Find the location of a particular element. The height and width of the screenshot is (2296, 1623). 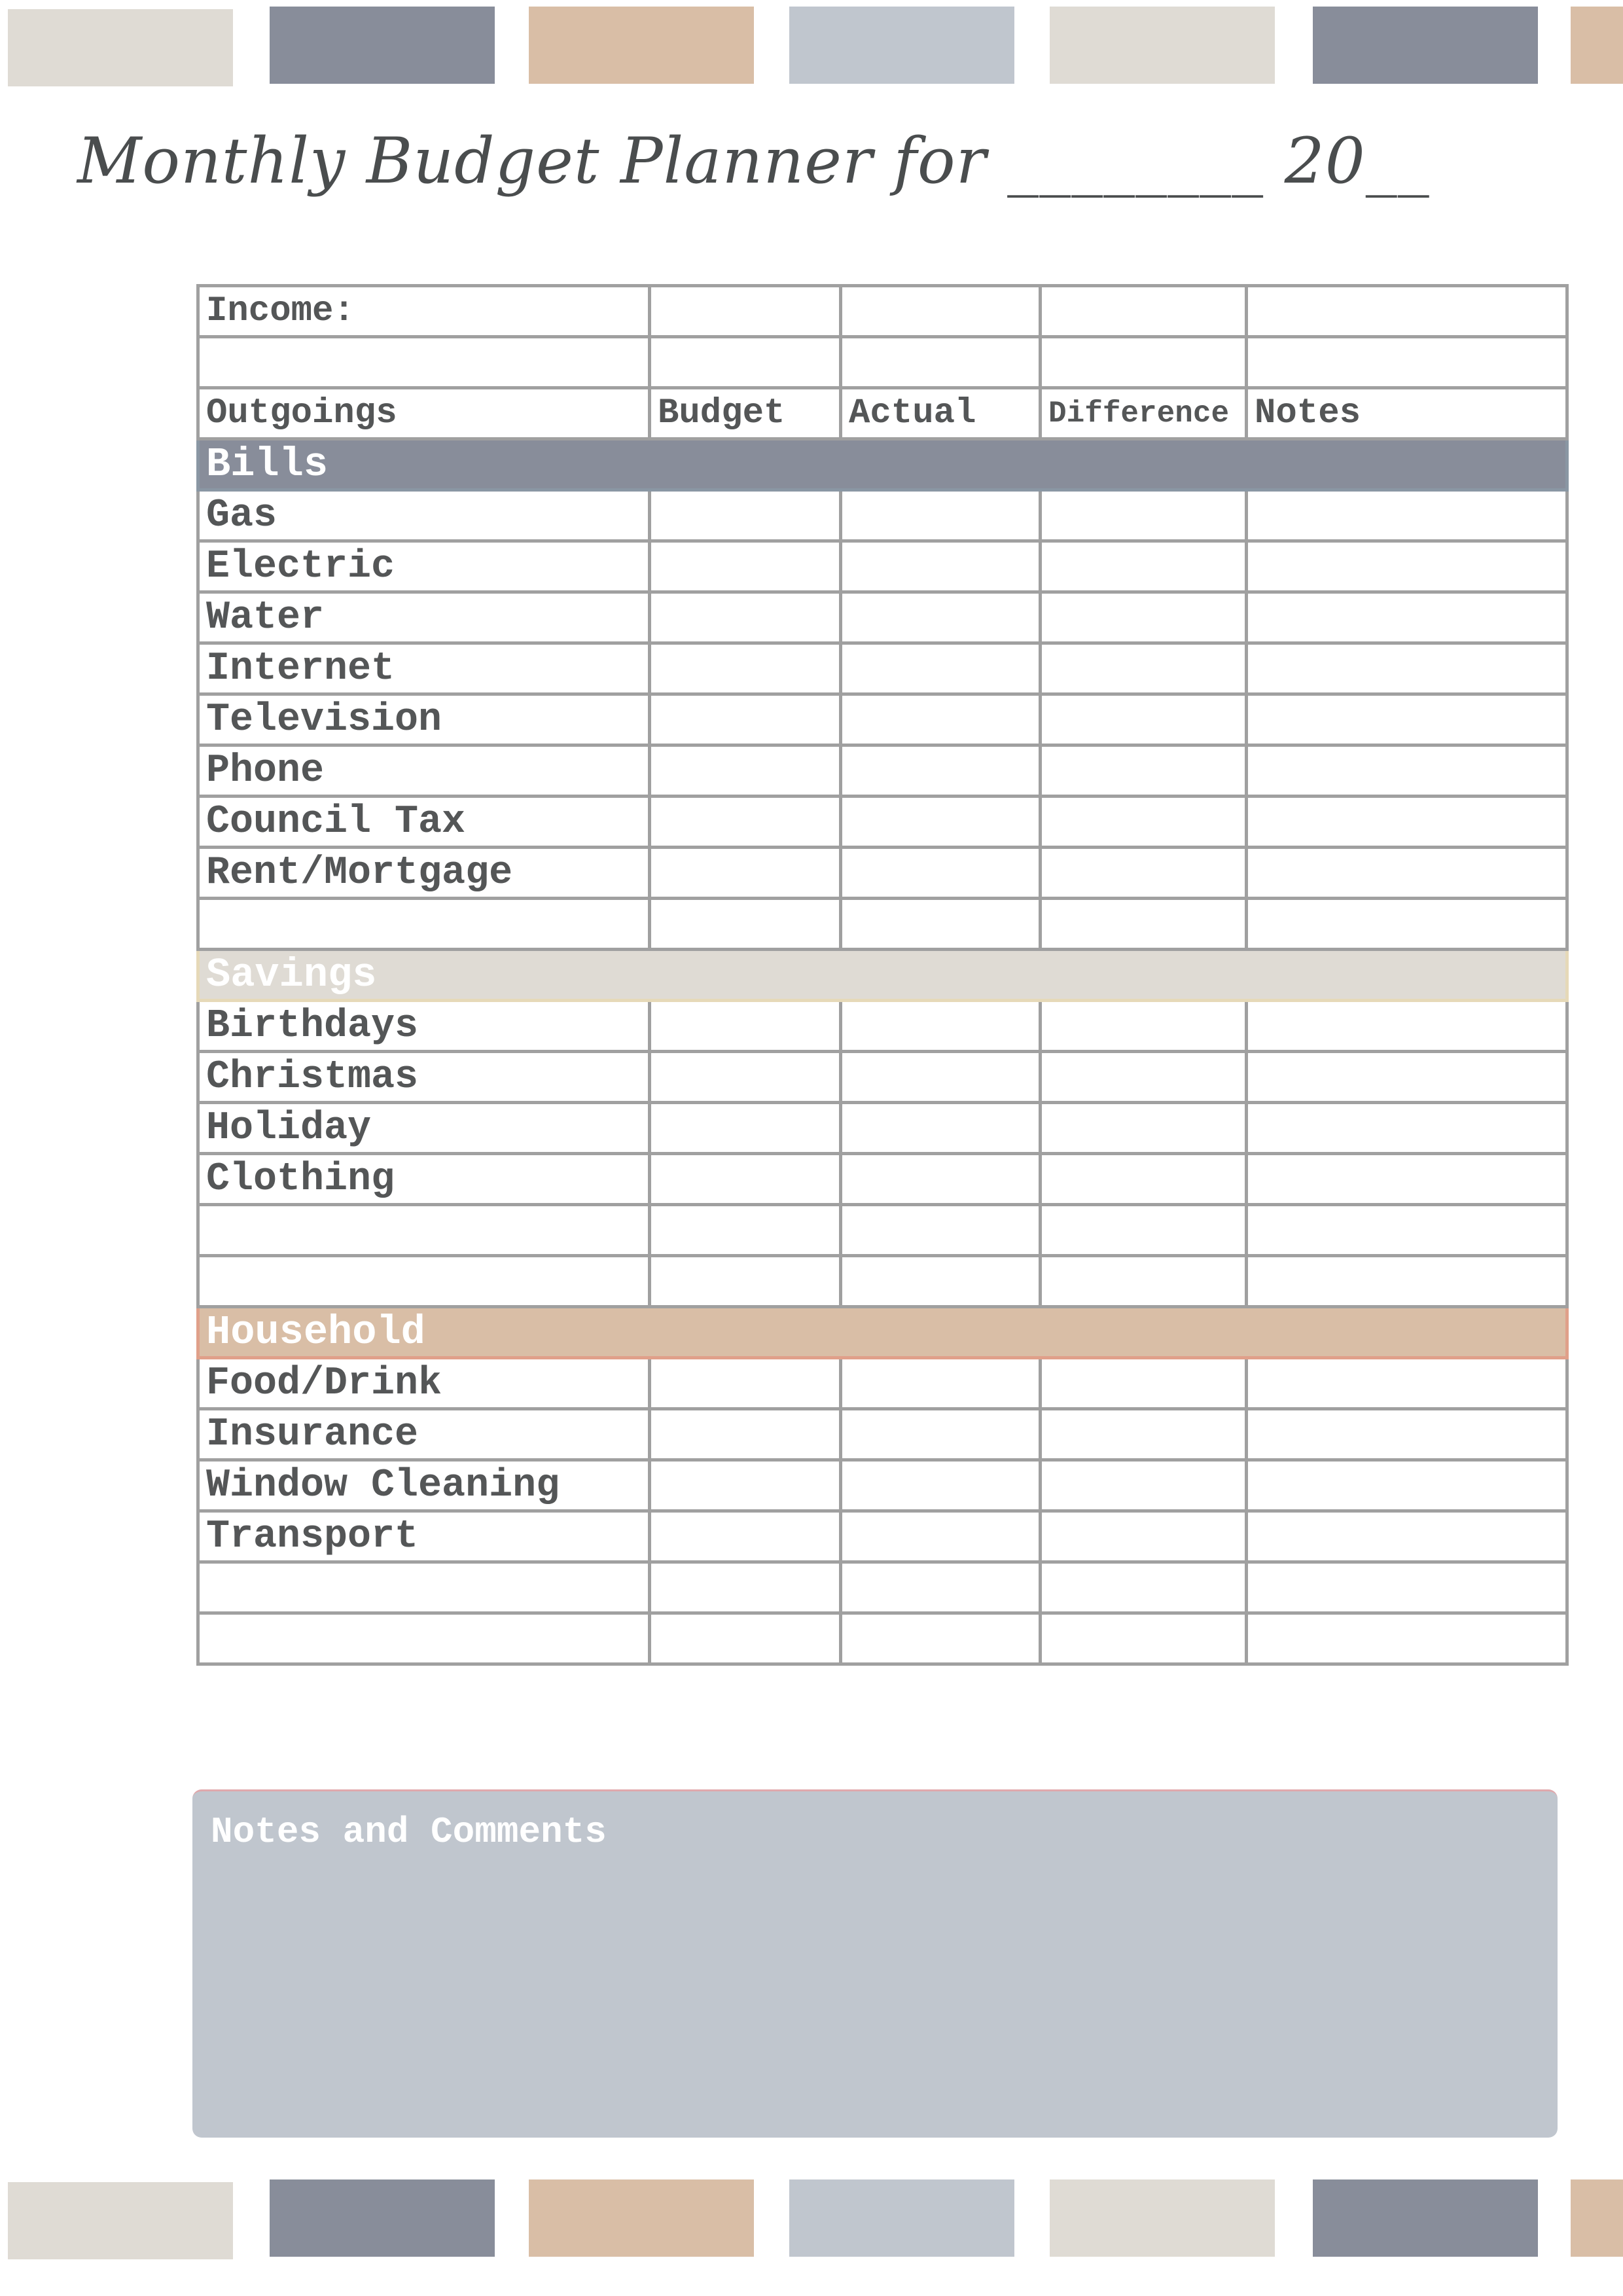

income-budget-cell is located at coordinates (745, 311).